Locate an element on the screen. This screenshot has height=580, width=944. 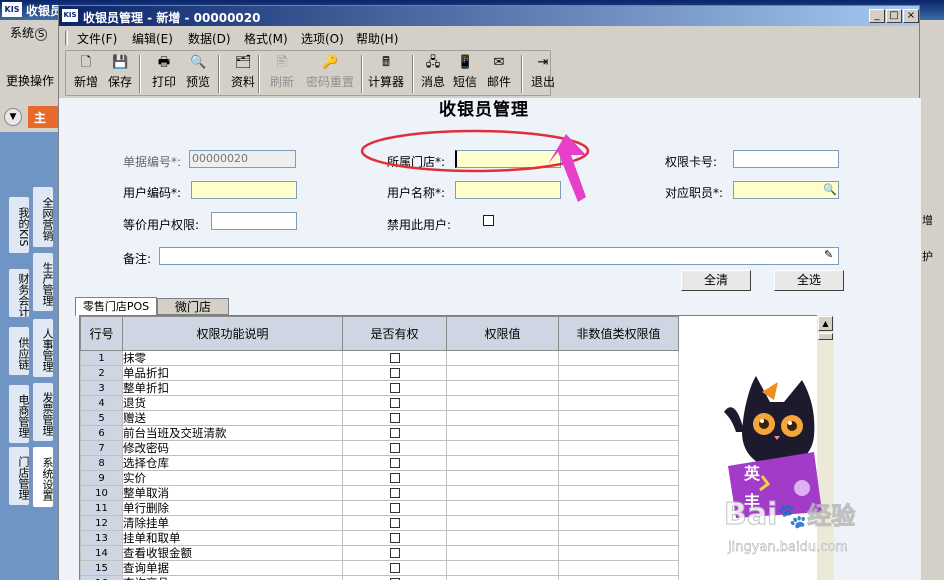
table-row: 9 实价 is located at coordinates (379, 478).